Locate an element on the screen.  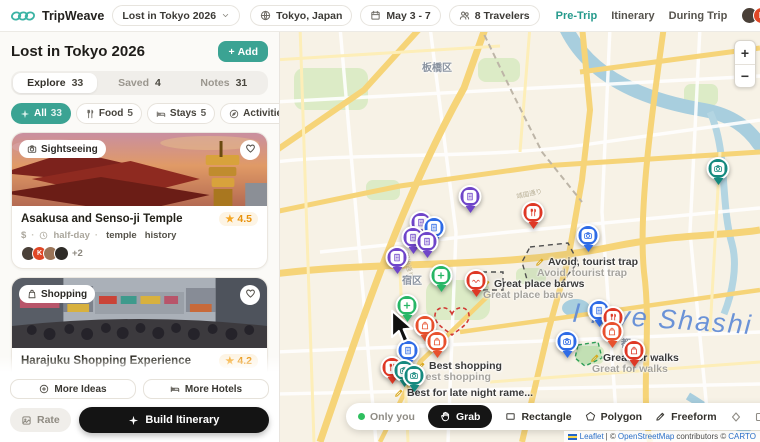
build-itinerary-button: Build Itinerary is located at coordinates (173, 420).